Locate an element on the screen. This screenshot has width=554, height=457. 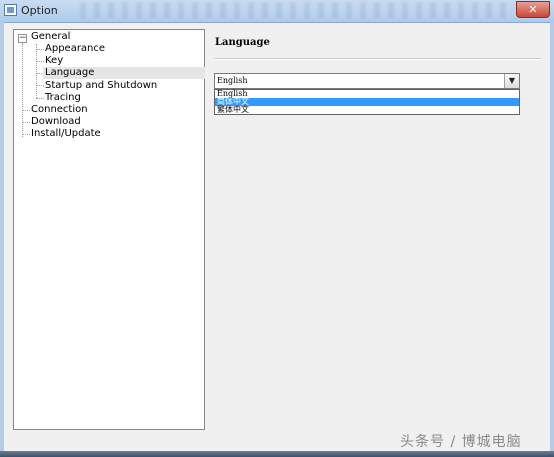
app-icon is located at coordinates (10, 10).